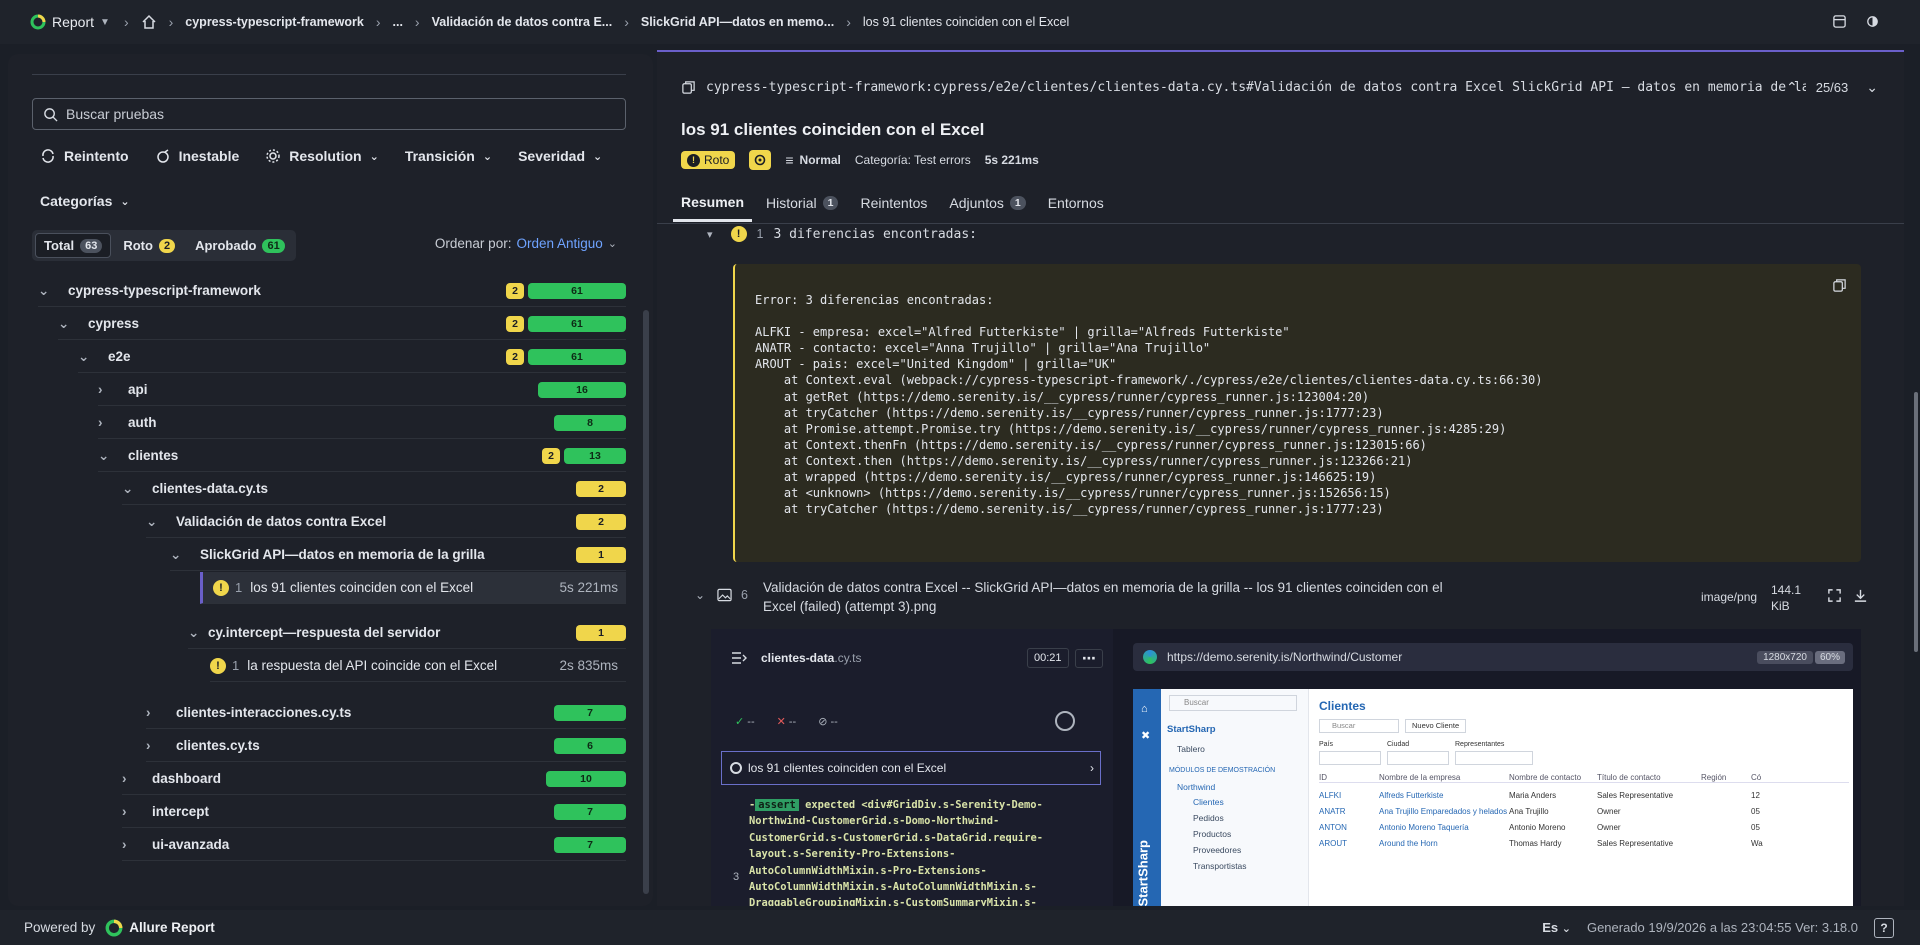 This screenshot has height=945, width=1920. Describe the element at coordinates (1635, 795) in the screenshot. I see `grid-cell: Sales Representative` at that location.